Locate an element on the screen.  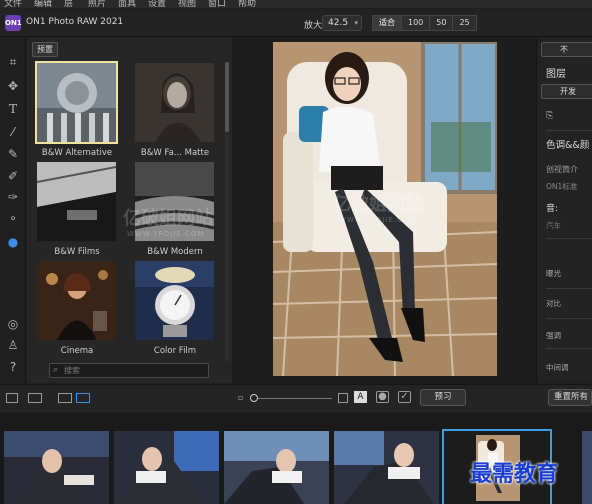
check-icon: ✓ is located at coordinates (404, 397).